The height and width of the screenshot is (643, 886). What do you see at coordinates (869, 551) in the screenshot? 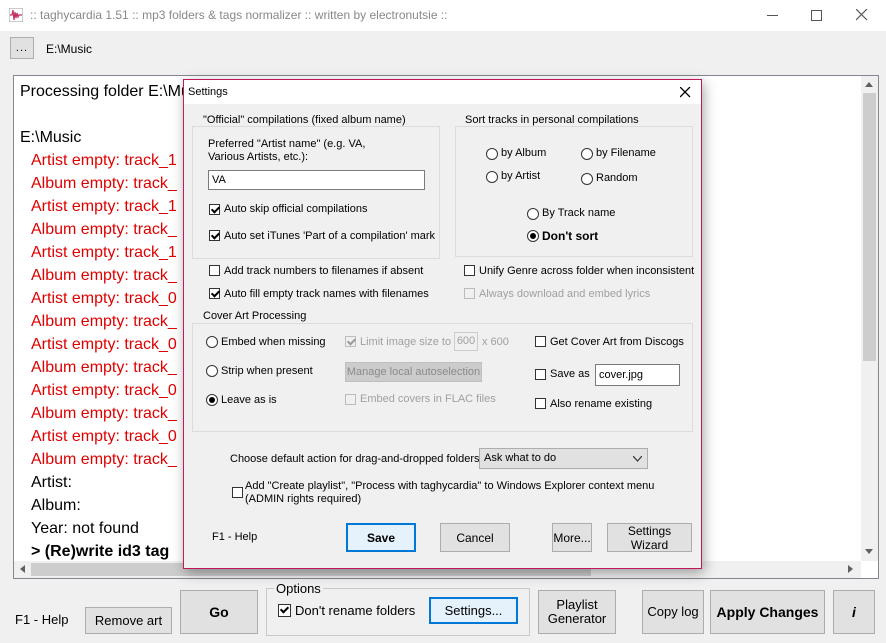
I see `scroll-down-icon` at bounding box center [869, 551].